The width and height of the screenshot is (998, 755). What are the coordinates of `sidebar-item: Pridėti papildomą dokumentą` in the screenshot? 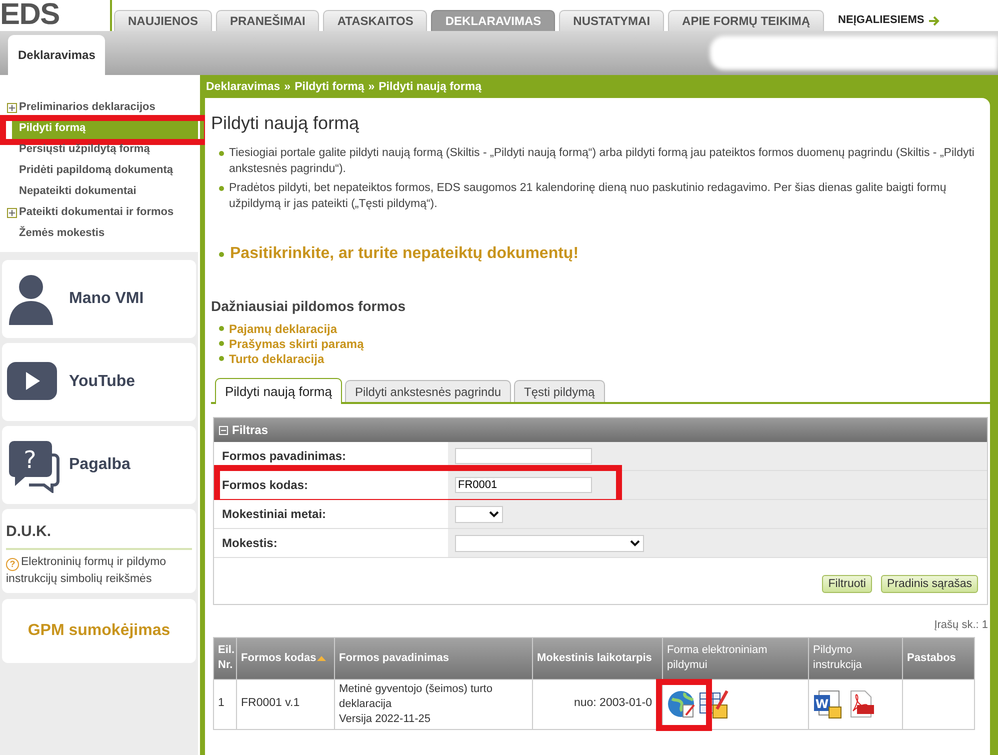 It's located at (99, 170).